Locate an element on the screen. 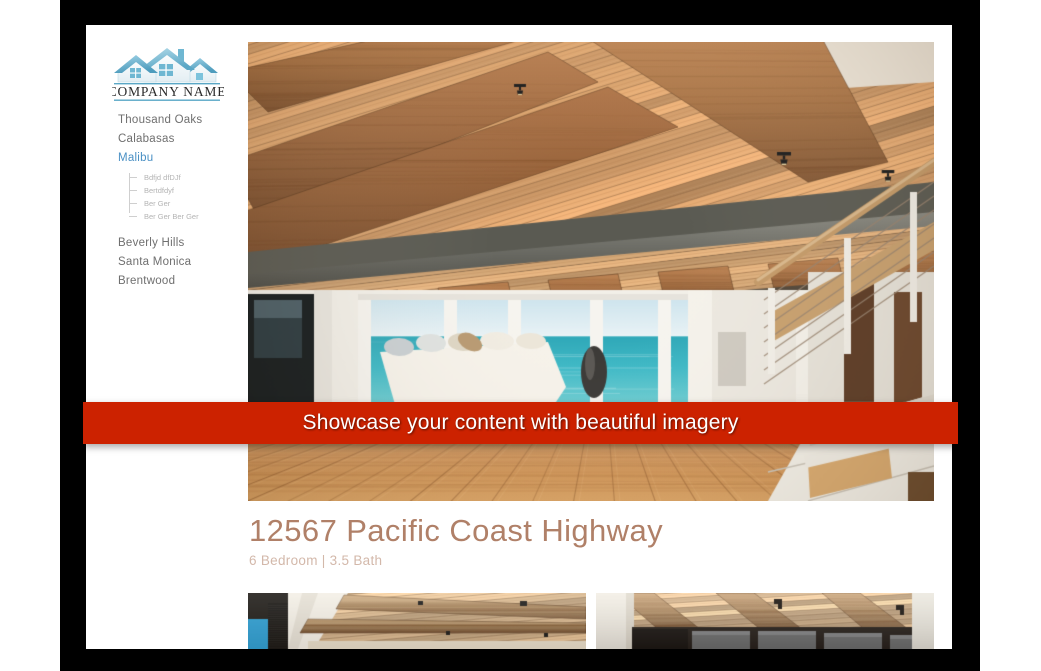  thumbnail-2-canvas is located at coordinates (765, 621).